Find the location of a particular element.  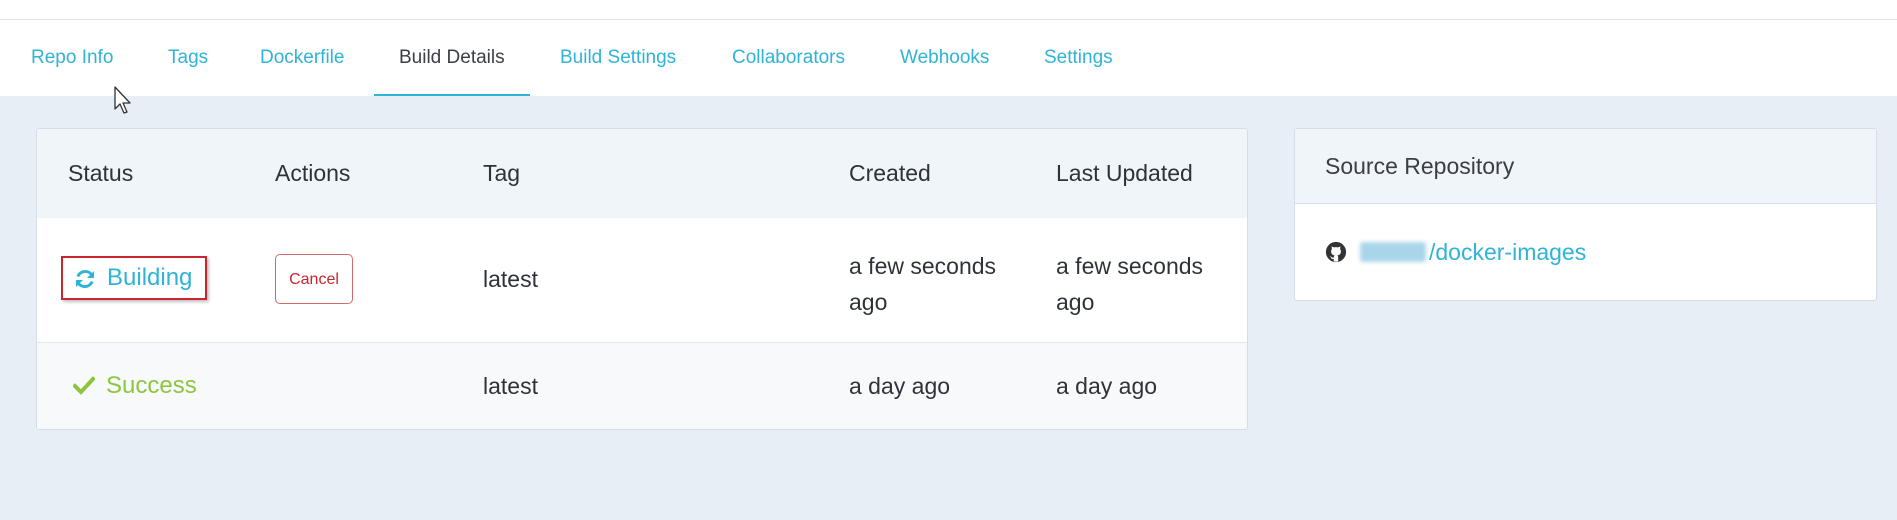

header-status: Status is located at coordinates (101, 173).